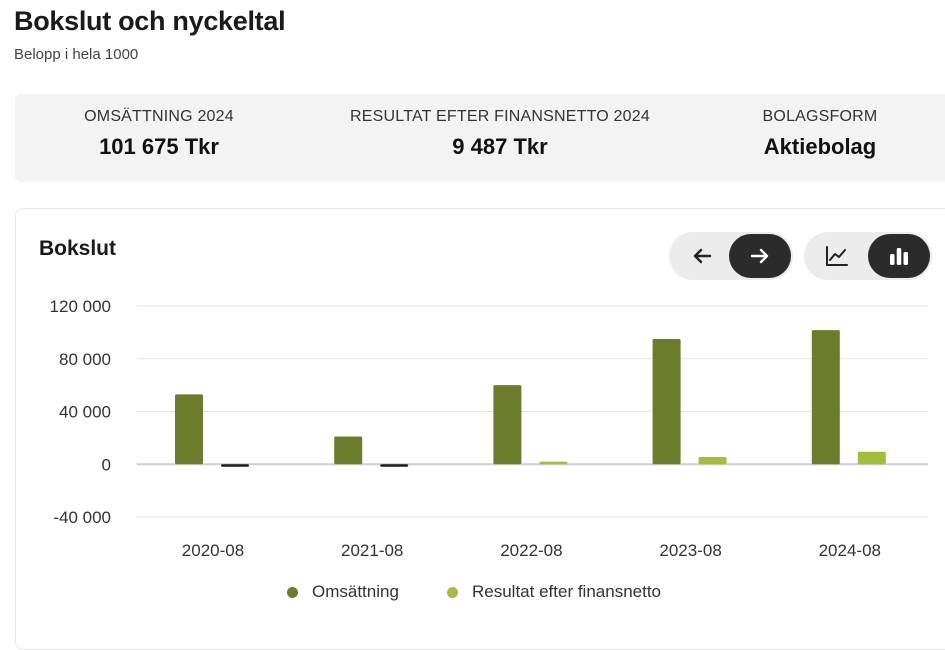  I want to click on x-tick-label: 2020-08, so click(213, 550).